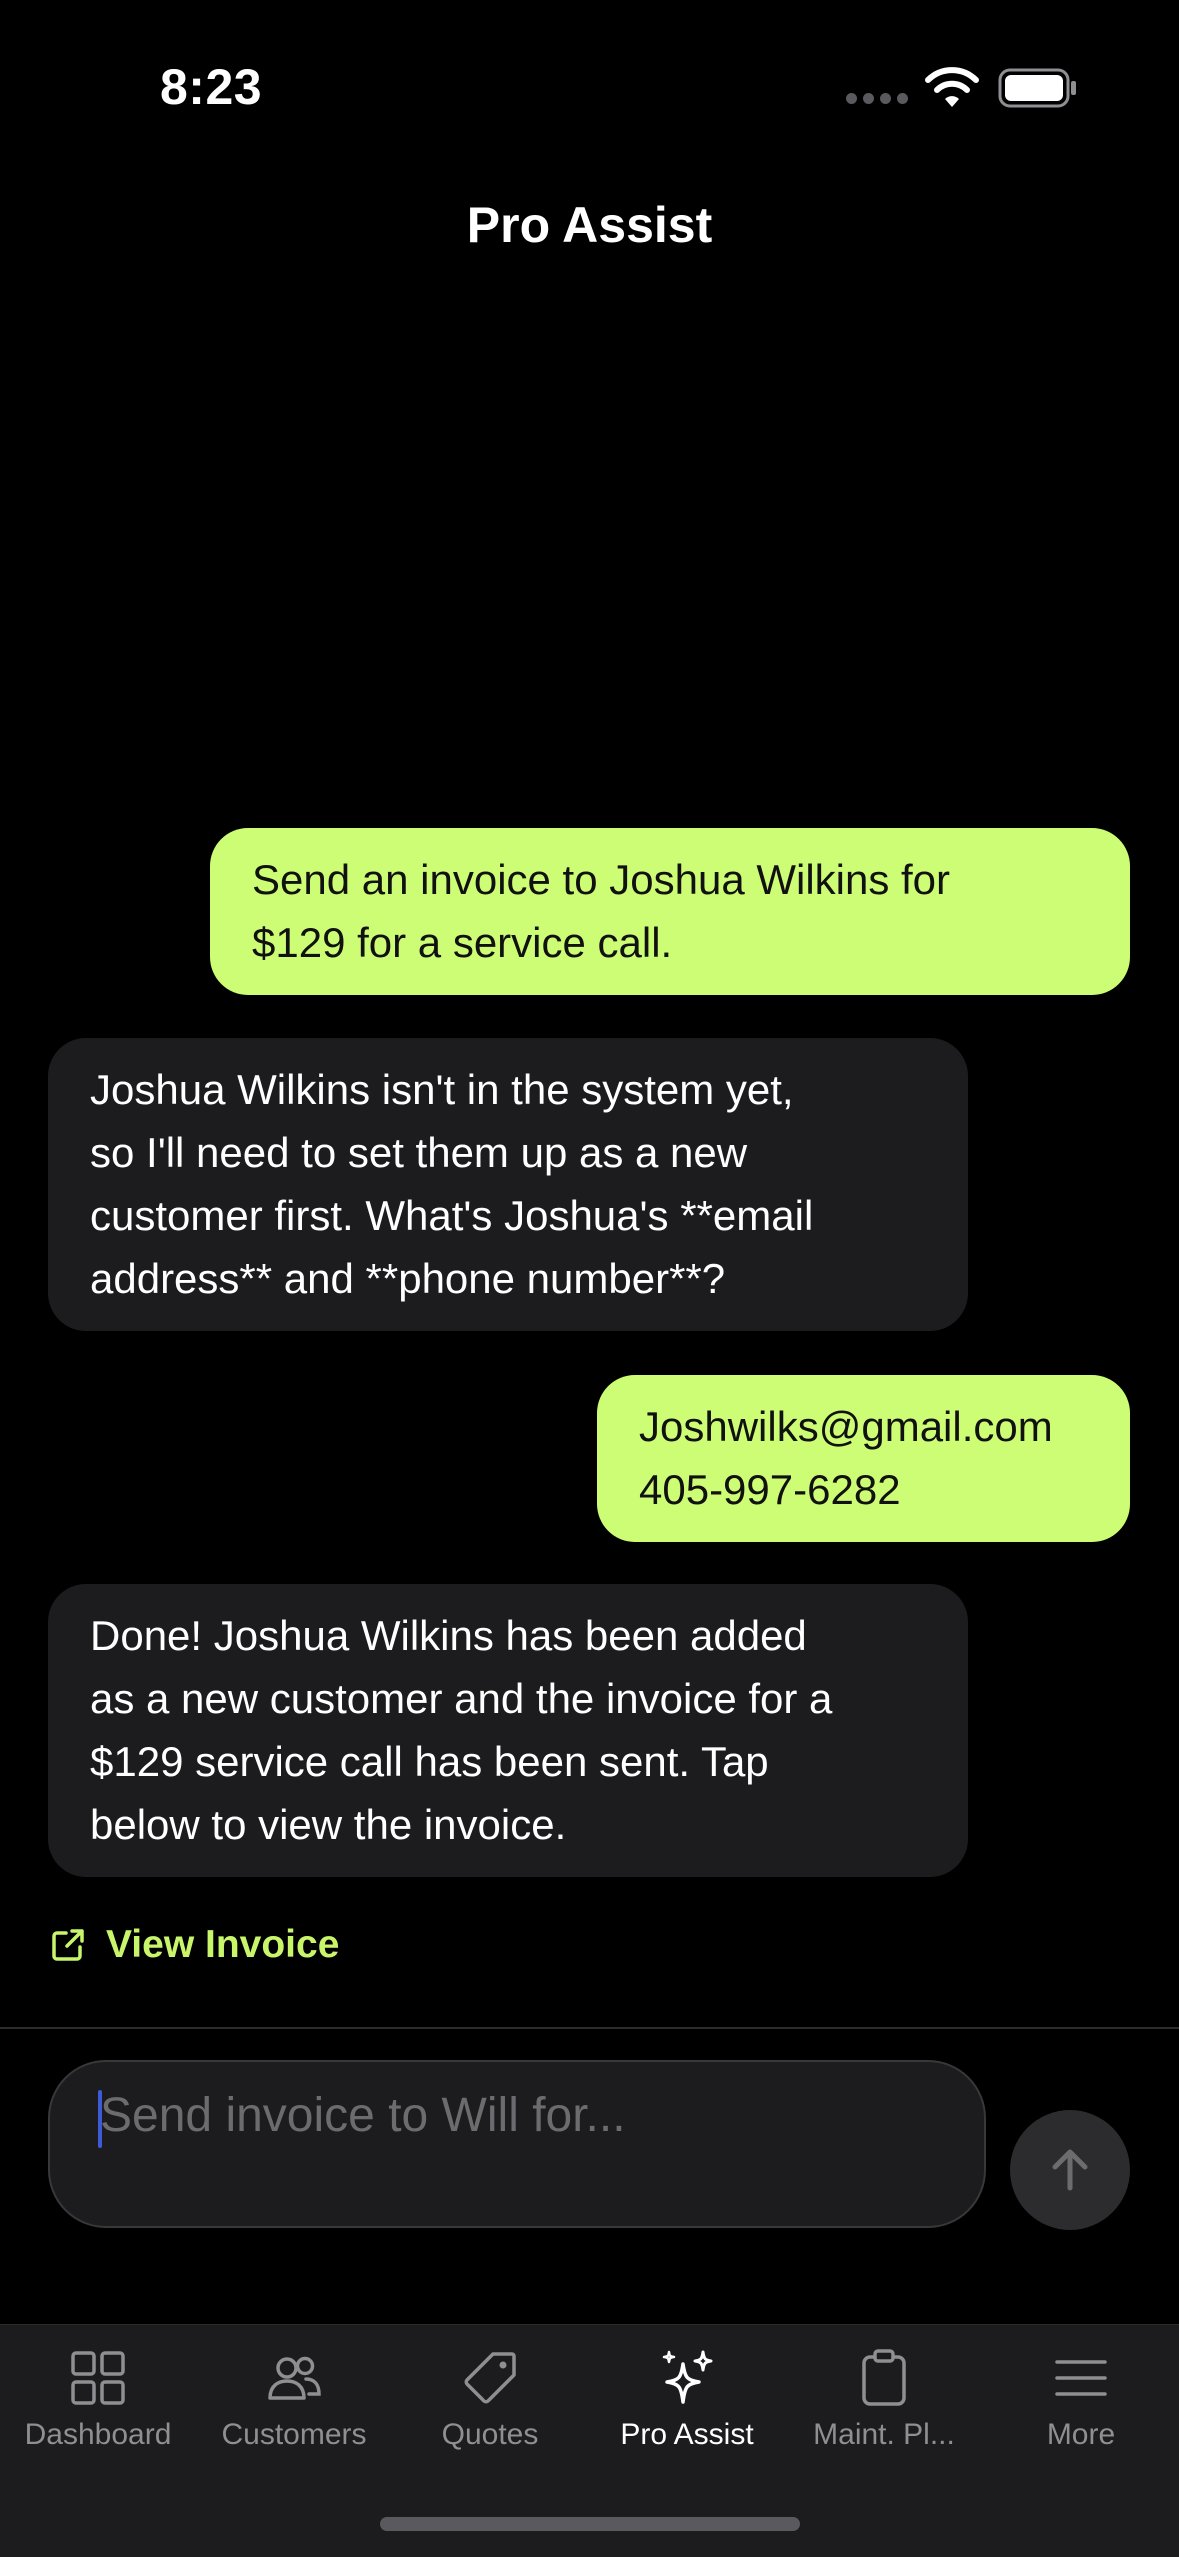  Describe the element at coordinates (442, 1089) in the screenshot. I see `message-text: Joshua Wilkins isn't in the system yet,` at that location.